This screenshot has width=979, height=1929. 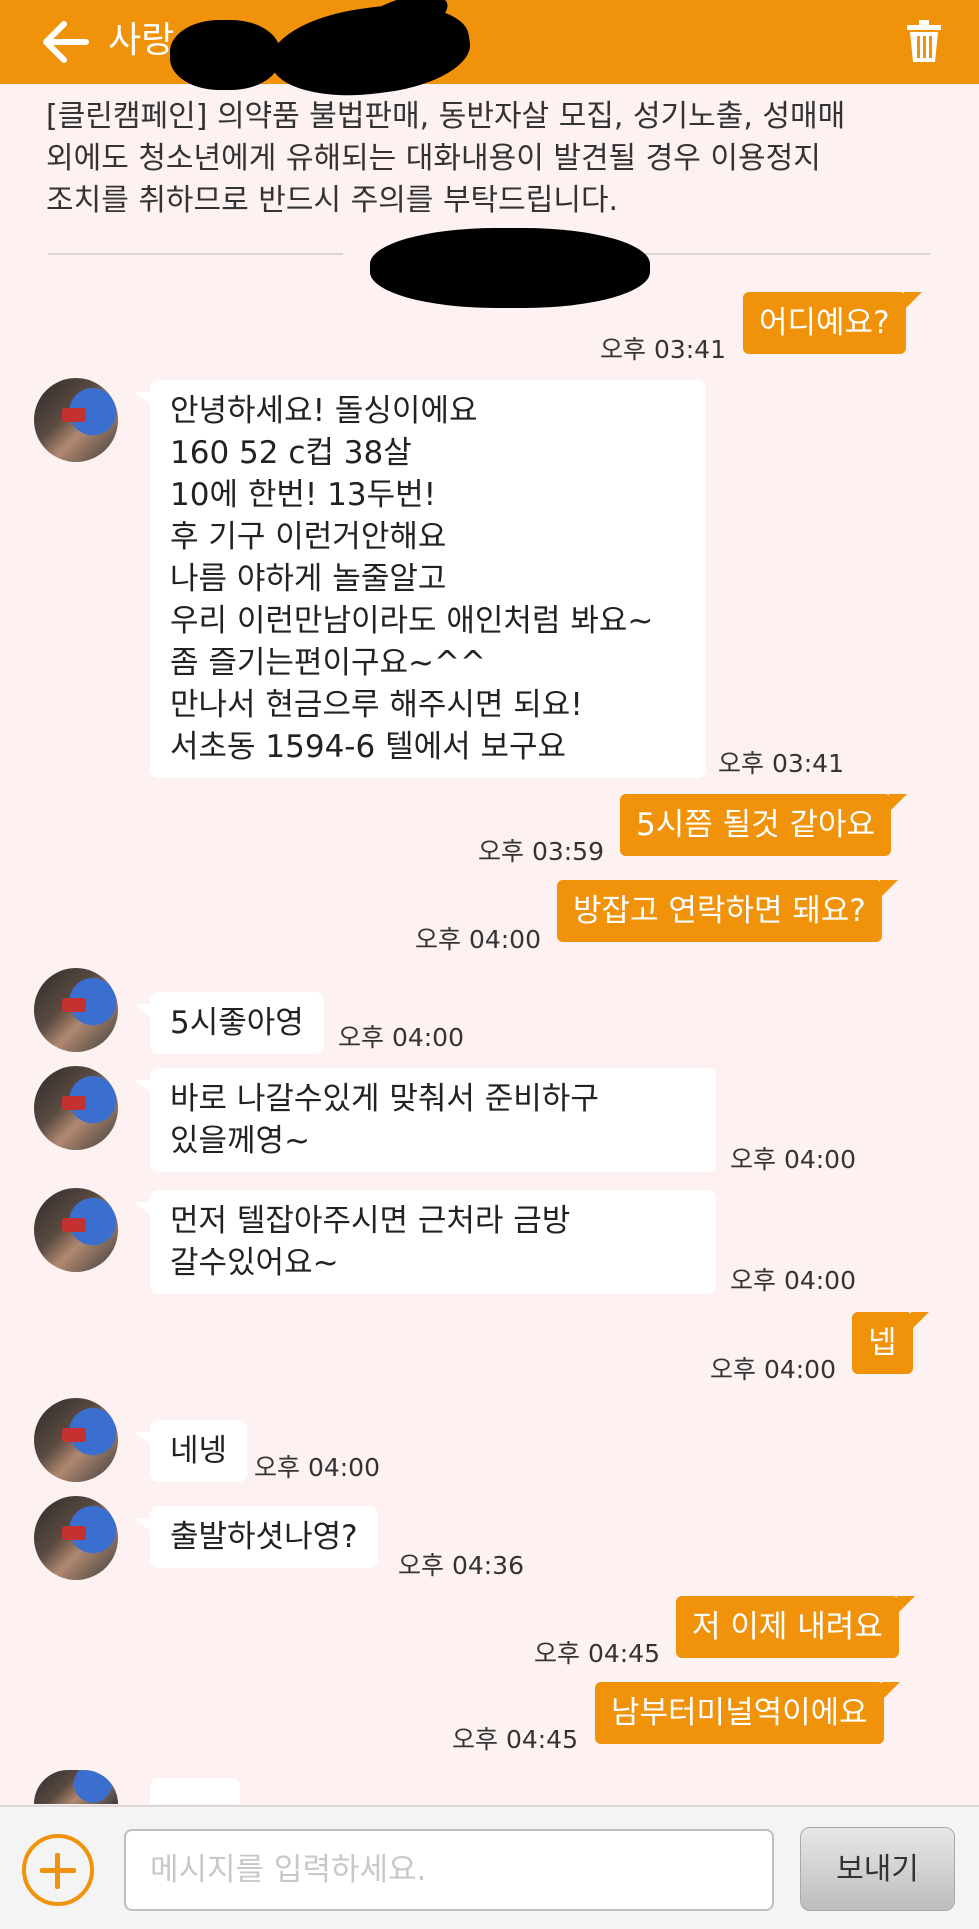 I want to click on arrow-left-icon, so click(x=66, y=42).